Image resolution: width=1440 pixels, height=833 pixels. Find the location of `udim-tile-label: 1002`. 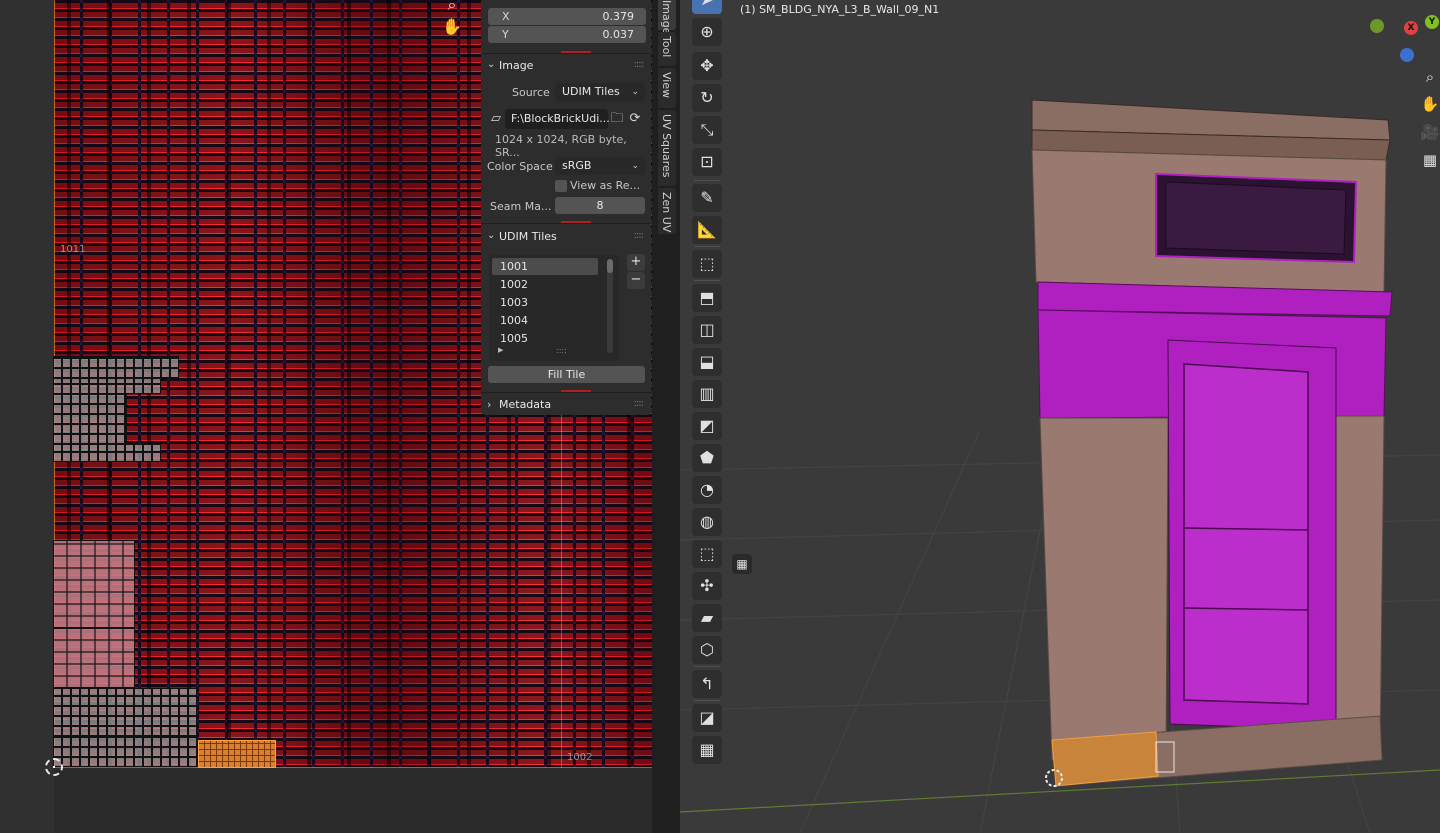

udim-tile-label: 1002 is located at coordinates (580, 757).